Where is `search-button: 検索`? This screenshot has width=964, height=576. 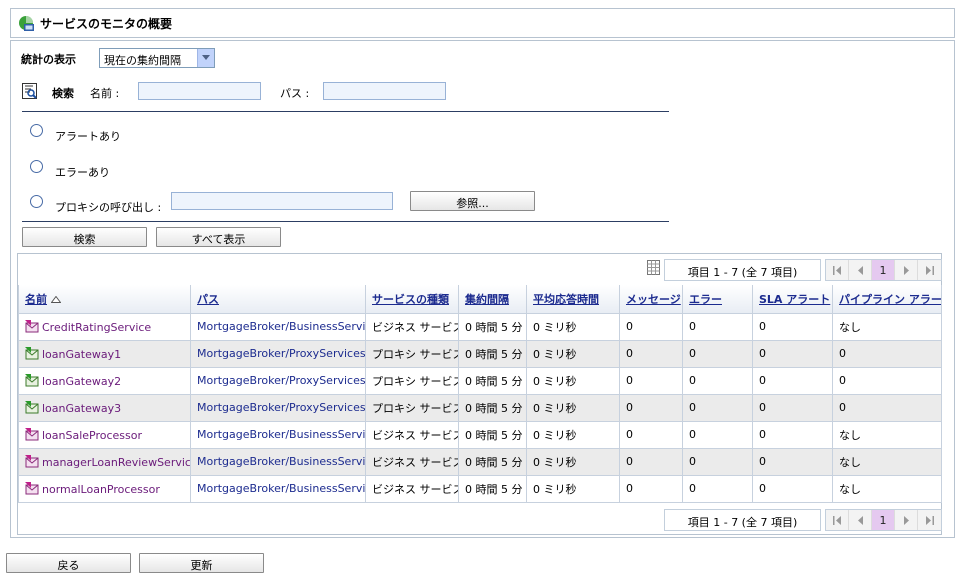 search-button: 検索 is located at coordinates (84, 237).